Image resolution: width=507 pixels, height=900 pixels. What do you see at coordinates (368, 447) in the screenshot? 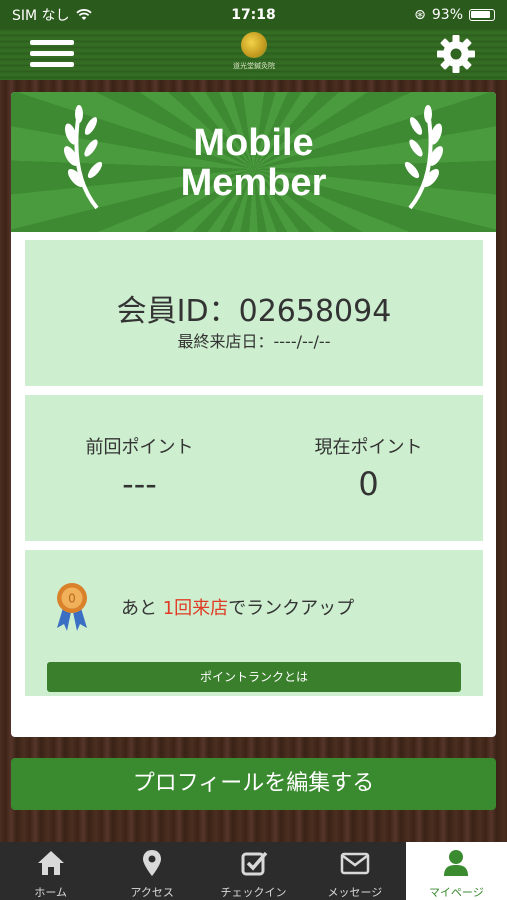
I see `current-points-label: 現在ポイント` at bounding box center [368, 447].